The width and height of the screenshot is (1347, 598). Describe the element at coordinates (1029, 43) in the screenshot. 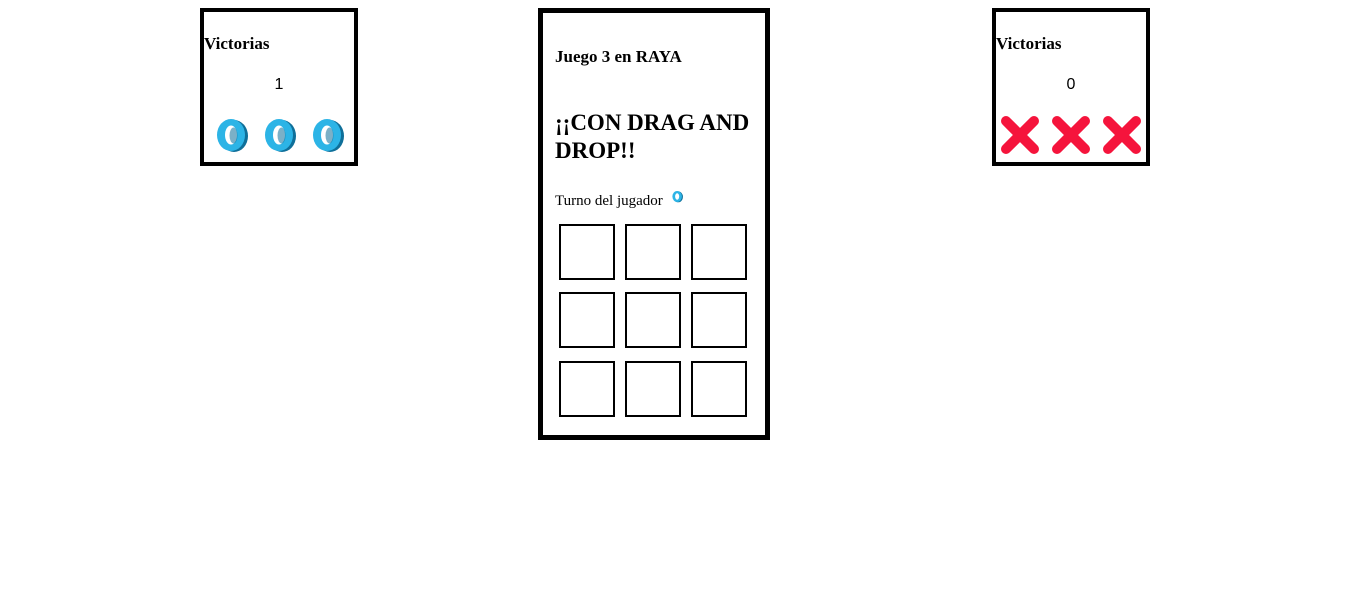

I see `x-wins-title: Victorias` at that location.